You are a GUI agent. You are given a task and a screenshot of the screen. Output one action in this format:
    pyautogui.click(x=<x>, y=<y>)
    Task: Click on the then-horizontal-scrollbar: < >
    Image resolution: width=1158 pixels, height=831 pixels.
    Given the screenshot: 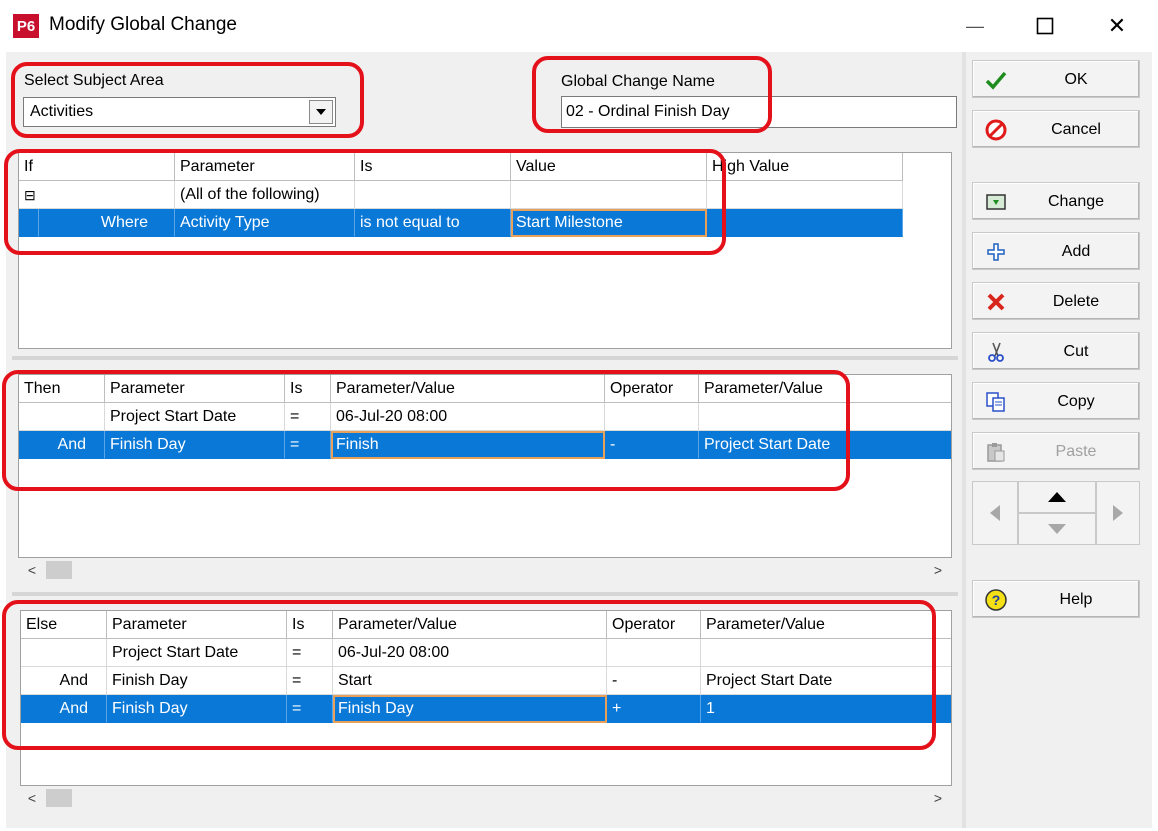 What is the action you would take?
    pyautogui.click(x=485, y=570)
    